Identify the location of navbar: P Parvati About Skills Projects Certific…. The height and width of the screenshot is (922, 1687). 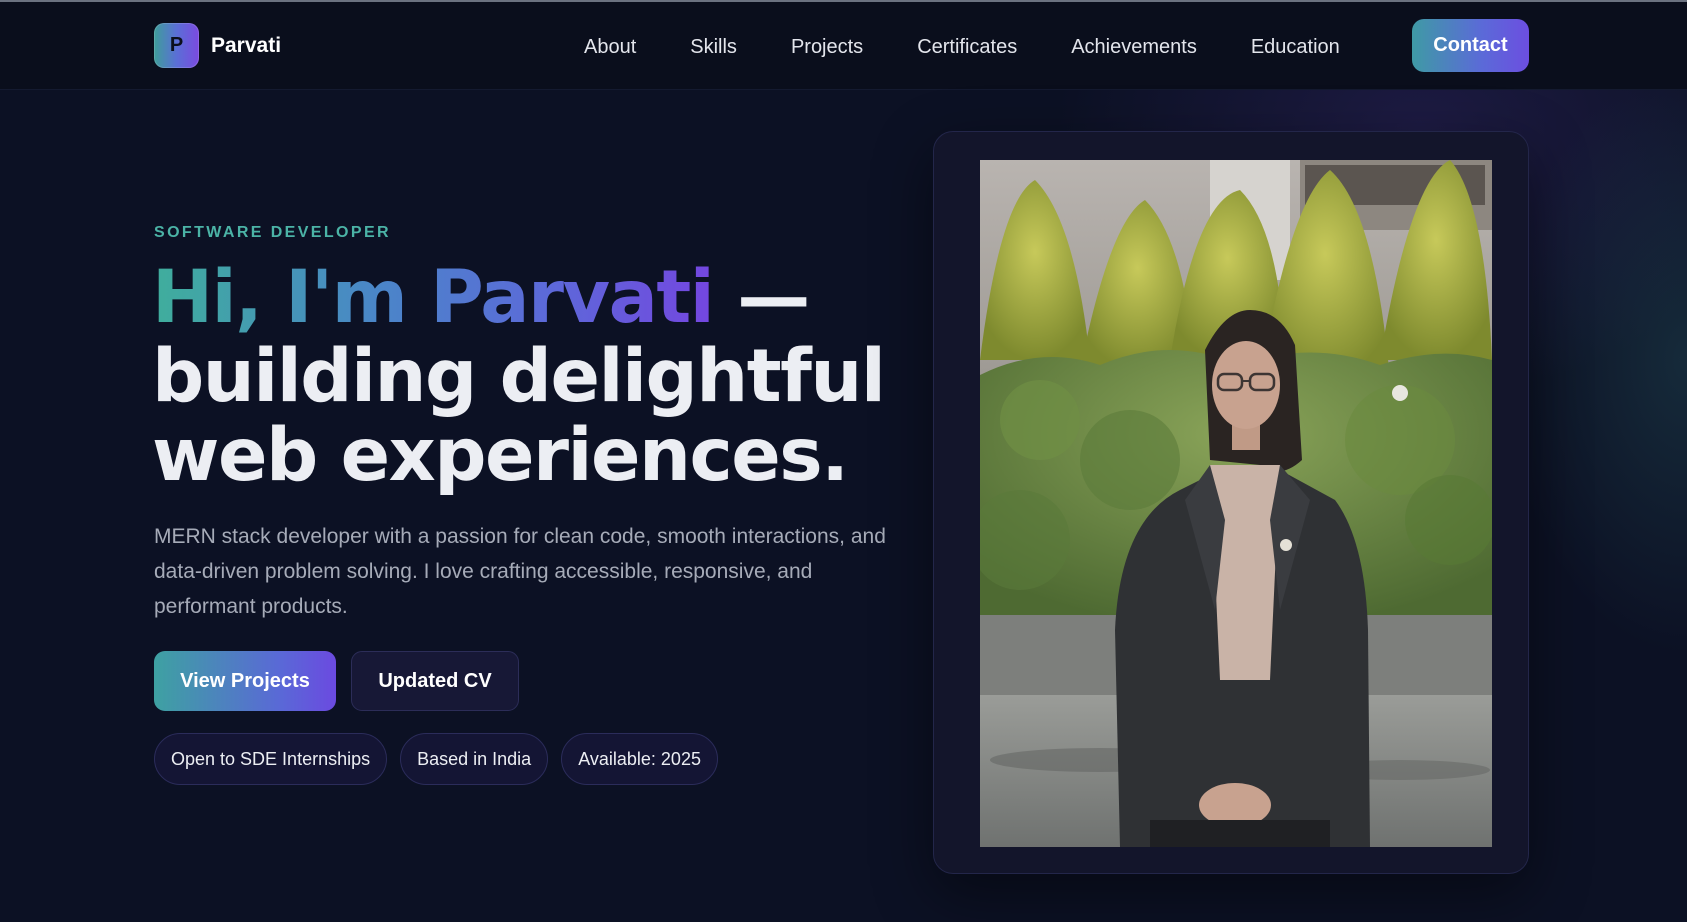
(843, 46).